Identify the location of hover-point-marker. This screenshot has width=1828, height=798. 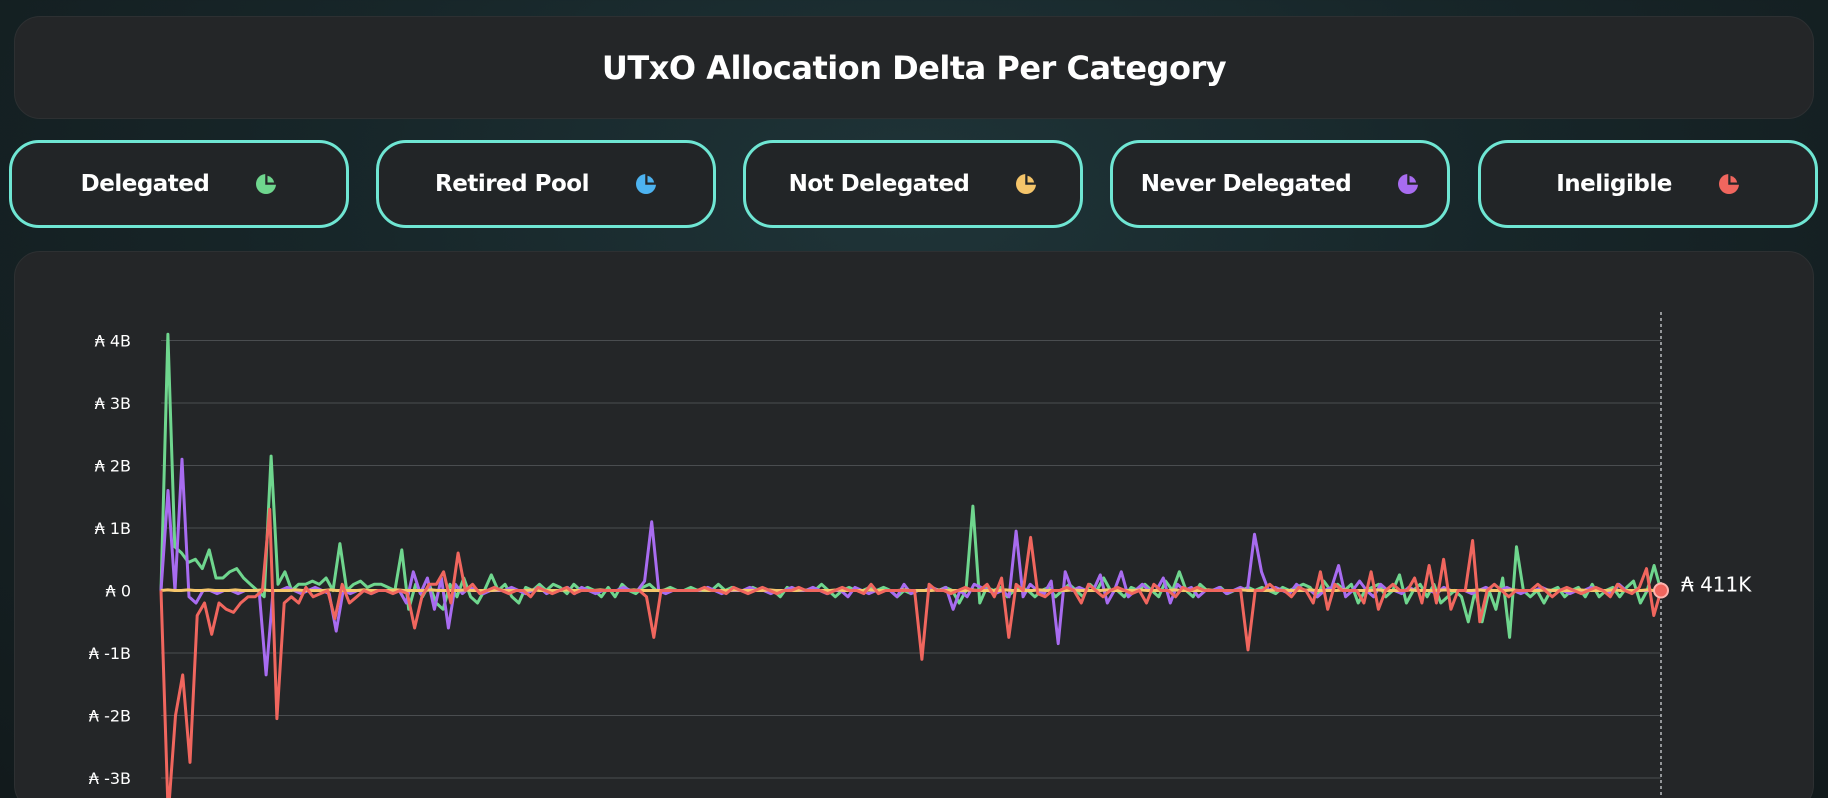
(1661, 590).